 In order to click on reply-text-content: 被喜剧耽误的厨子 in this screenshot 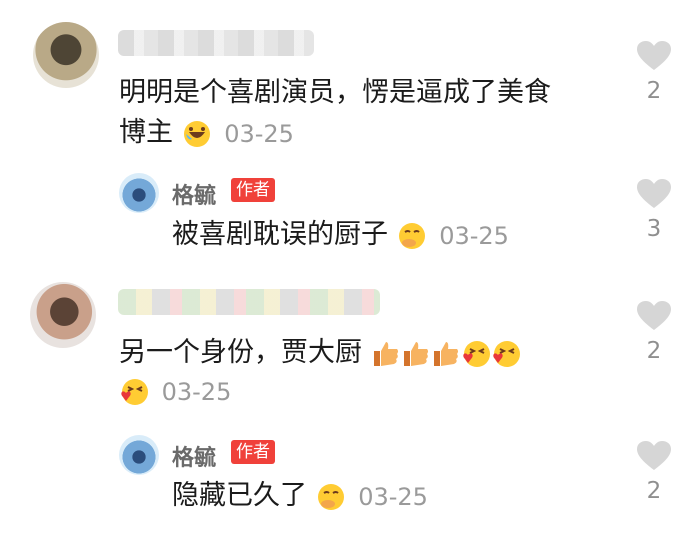, I will do `click(280, 234)`.